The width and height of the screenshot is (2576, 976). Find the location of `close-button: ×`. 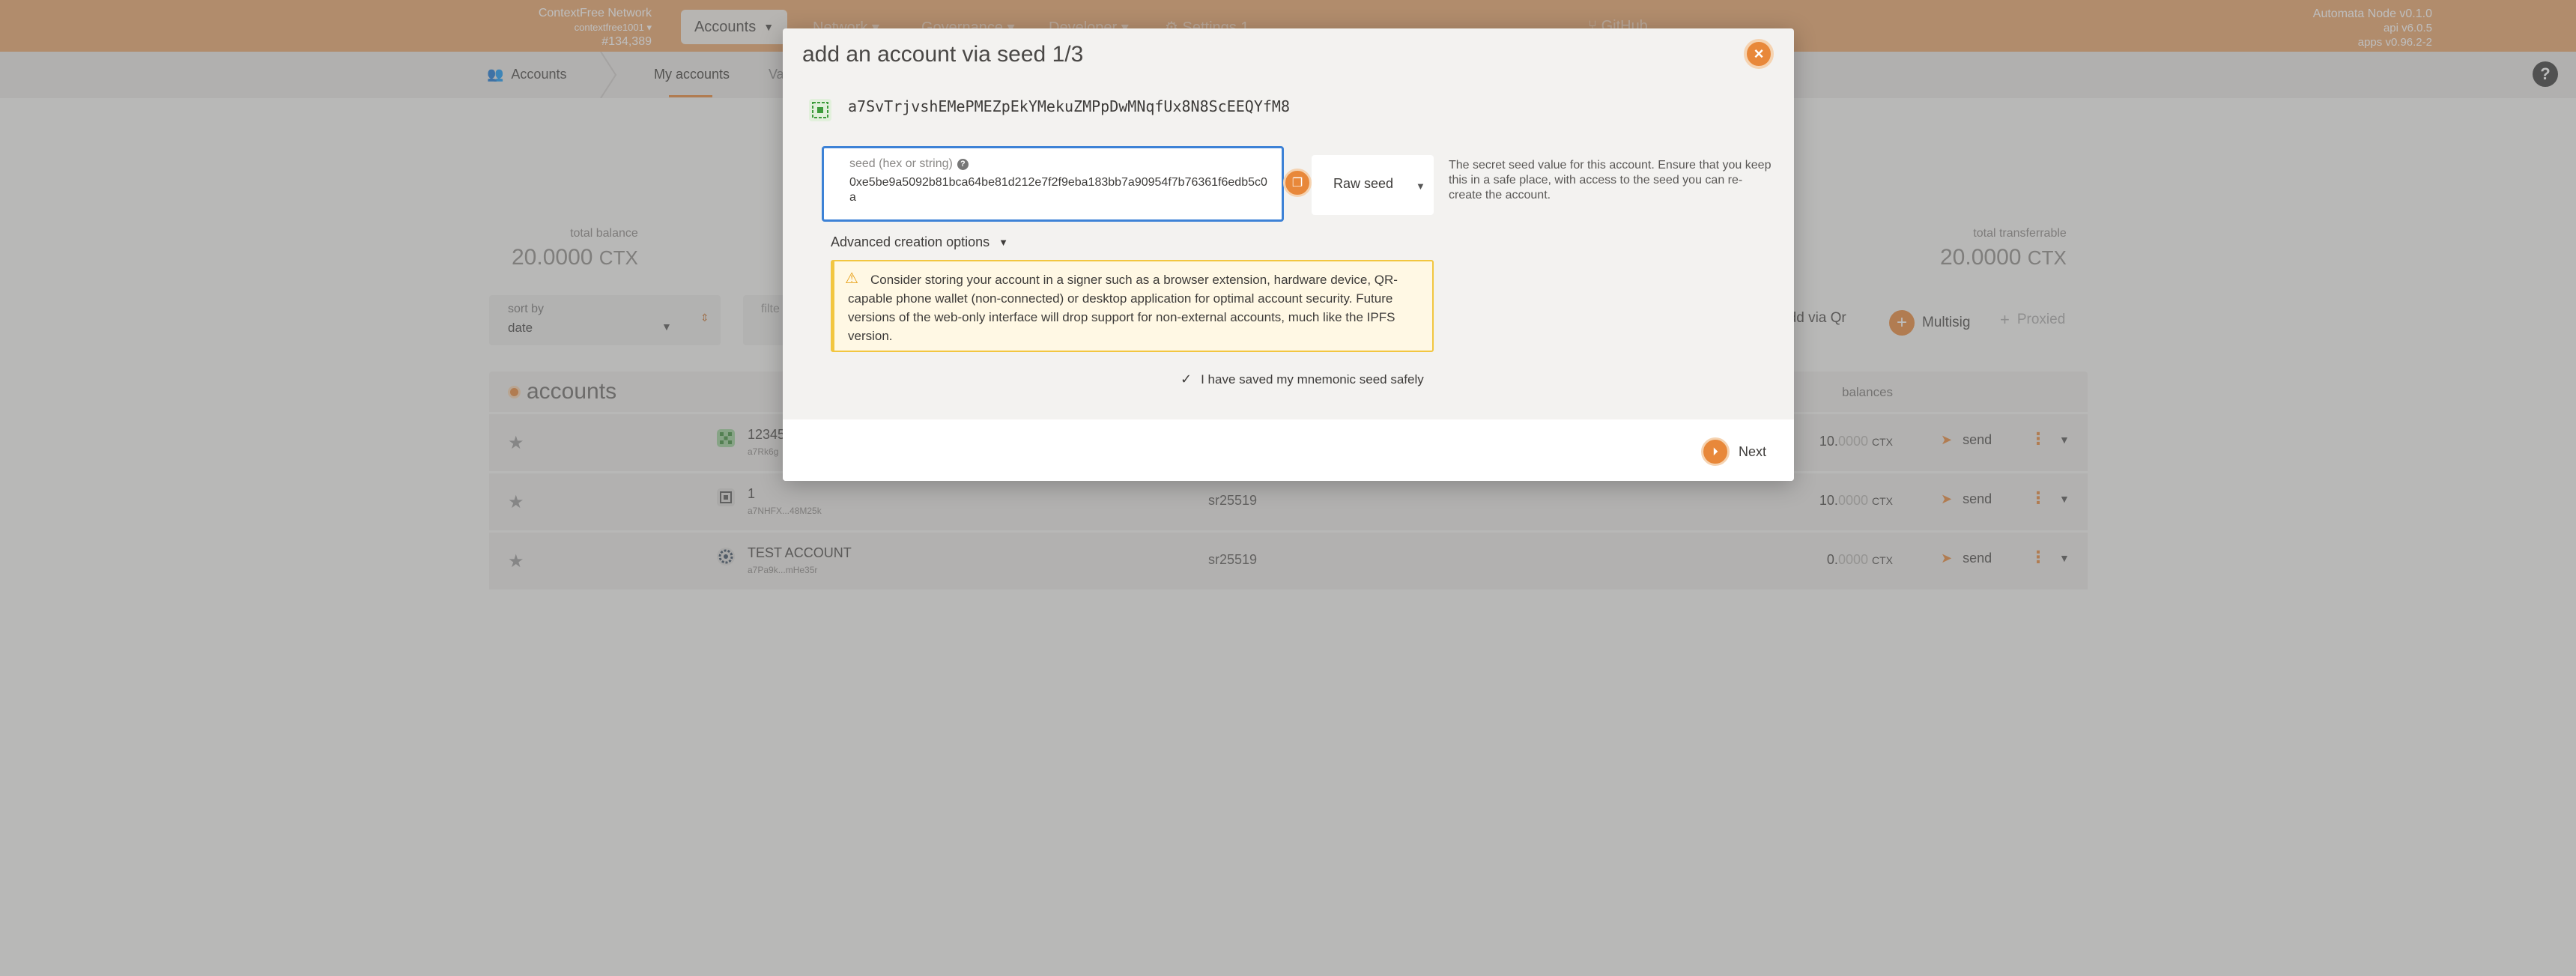

close-button: × is located at coordinates (1759, 54).